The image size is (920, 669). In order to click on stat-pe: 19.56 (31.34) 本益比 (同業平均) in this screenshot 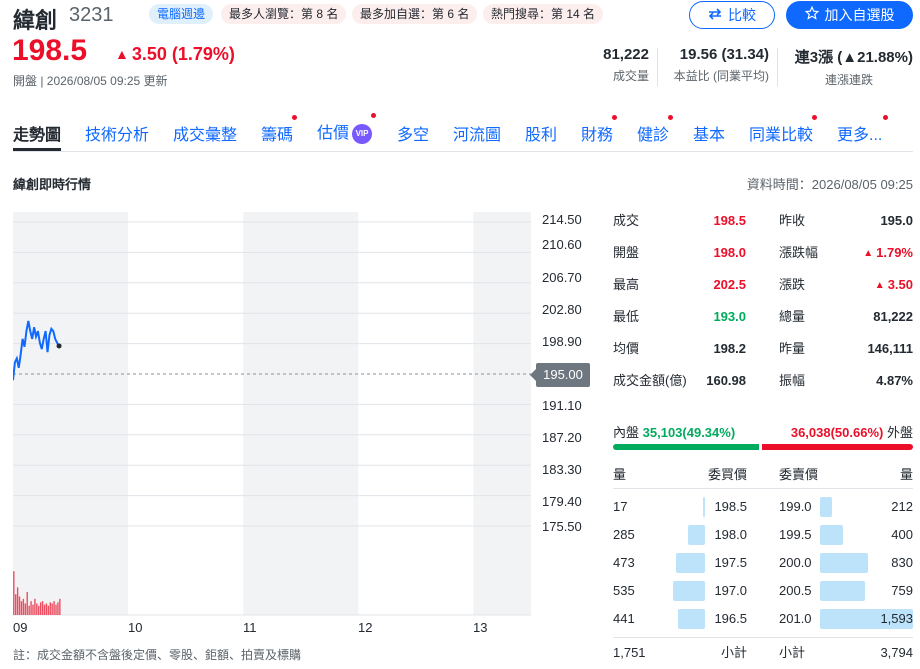, I will do `click(721, 64)`.